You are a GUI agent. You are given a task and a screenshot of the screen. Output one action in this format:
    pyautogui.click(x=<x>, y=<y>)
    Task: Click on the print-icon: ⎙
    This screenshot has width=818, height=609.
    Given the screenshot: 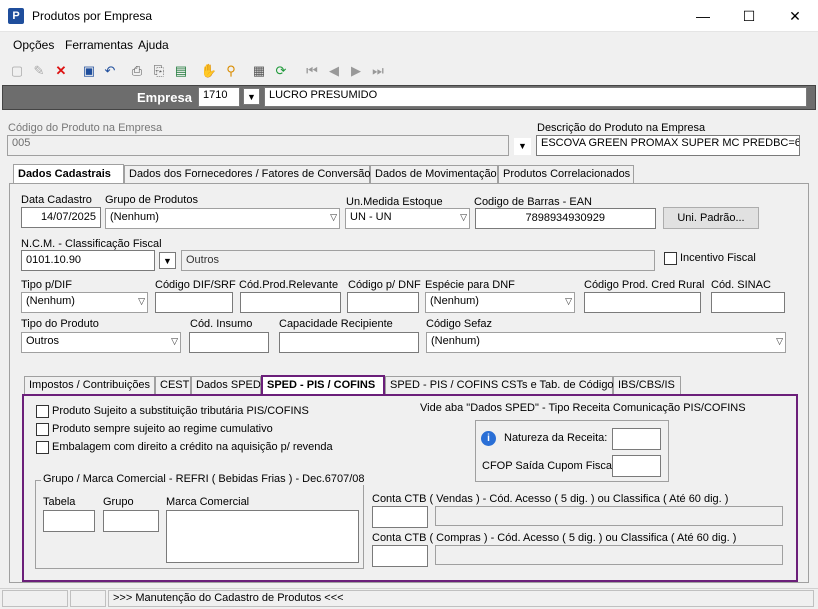 What is the action you would take?
    pyautogui.click(x=137, y=71)
    